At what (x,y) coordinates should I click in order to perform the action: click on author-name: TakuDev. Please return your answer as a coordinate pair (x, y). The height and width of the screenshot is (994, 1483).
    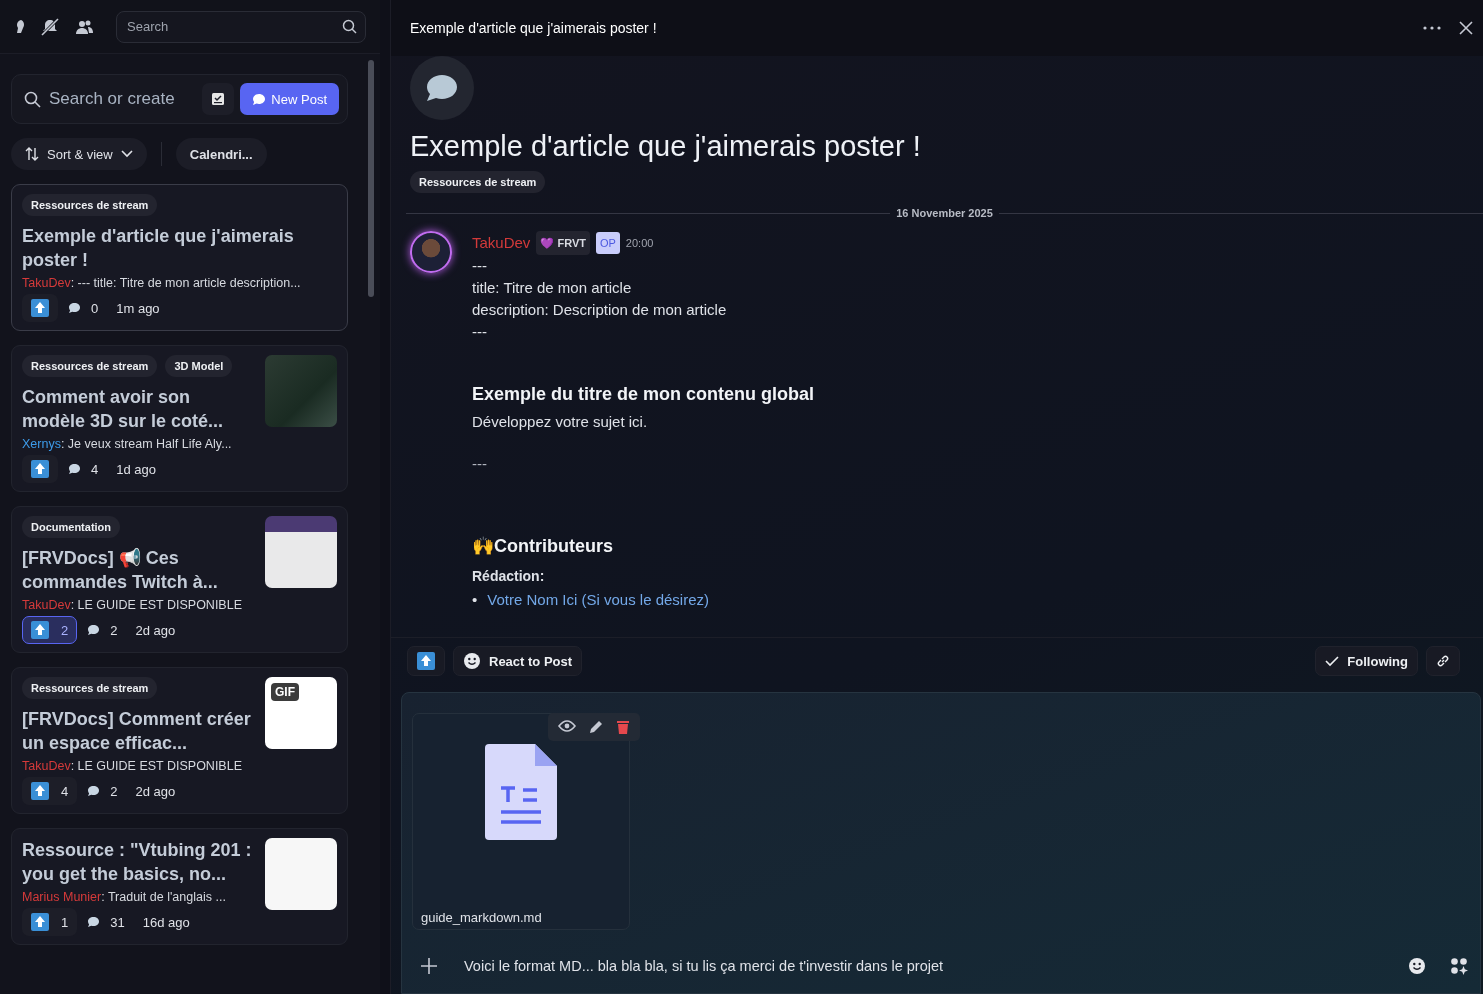
    Looking at the image, I should click on (501, 243).